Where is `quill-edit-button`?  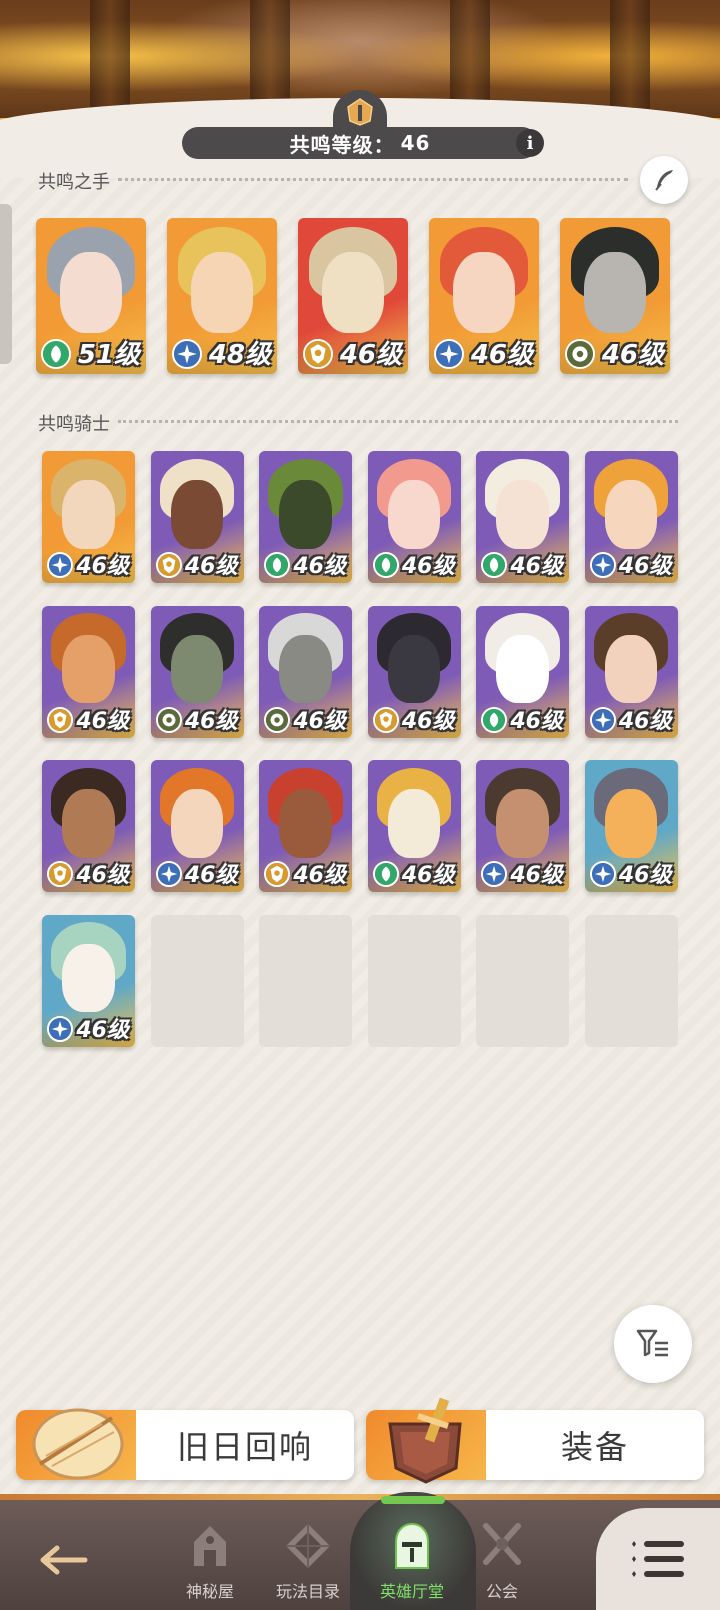 quill-edit-button is located at coordinates (664, 180).